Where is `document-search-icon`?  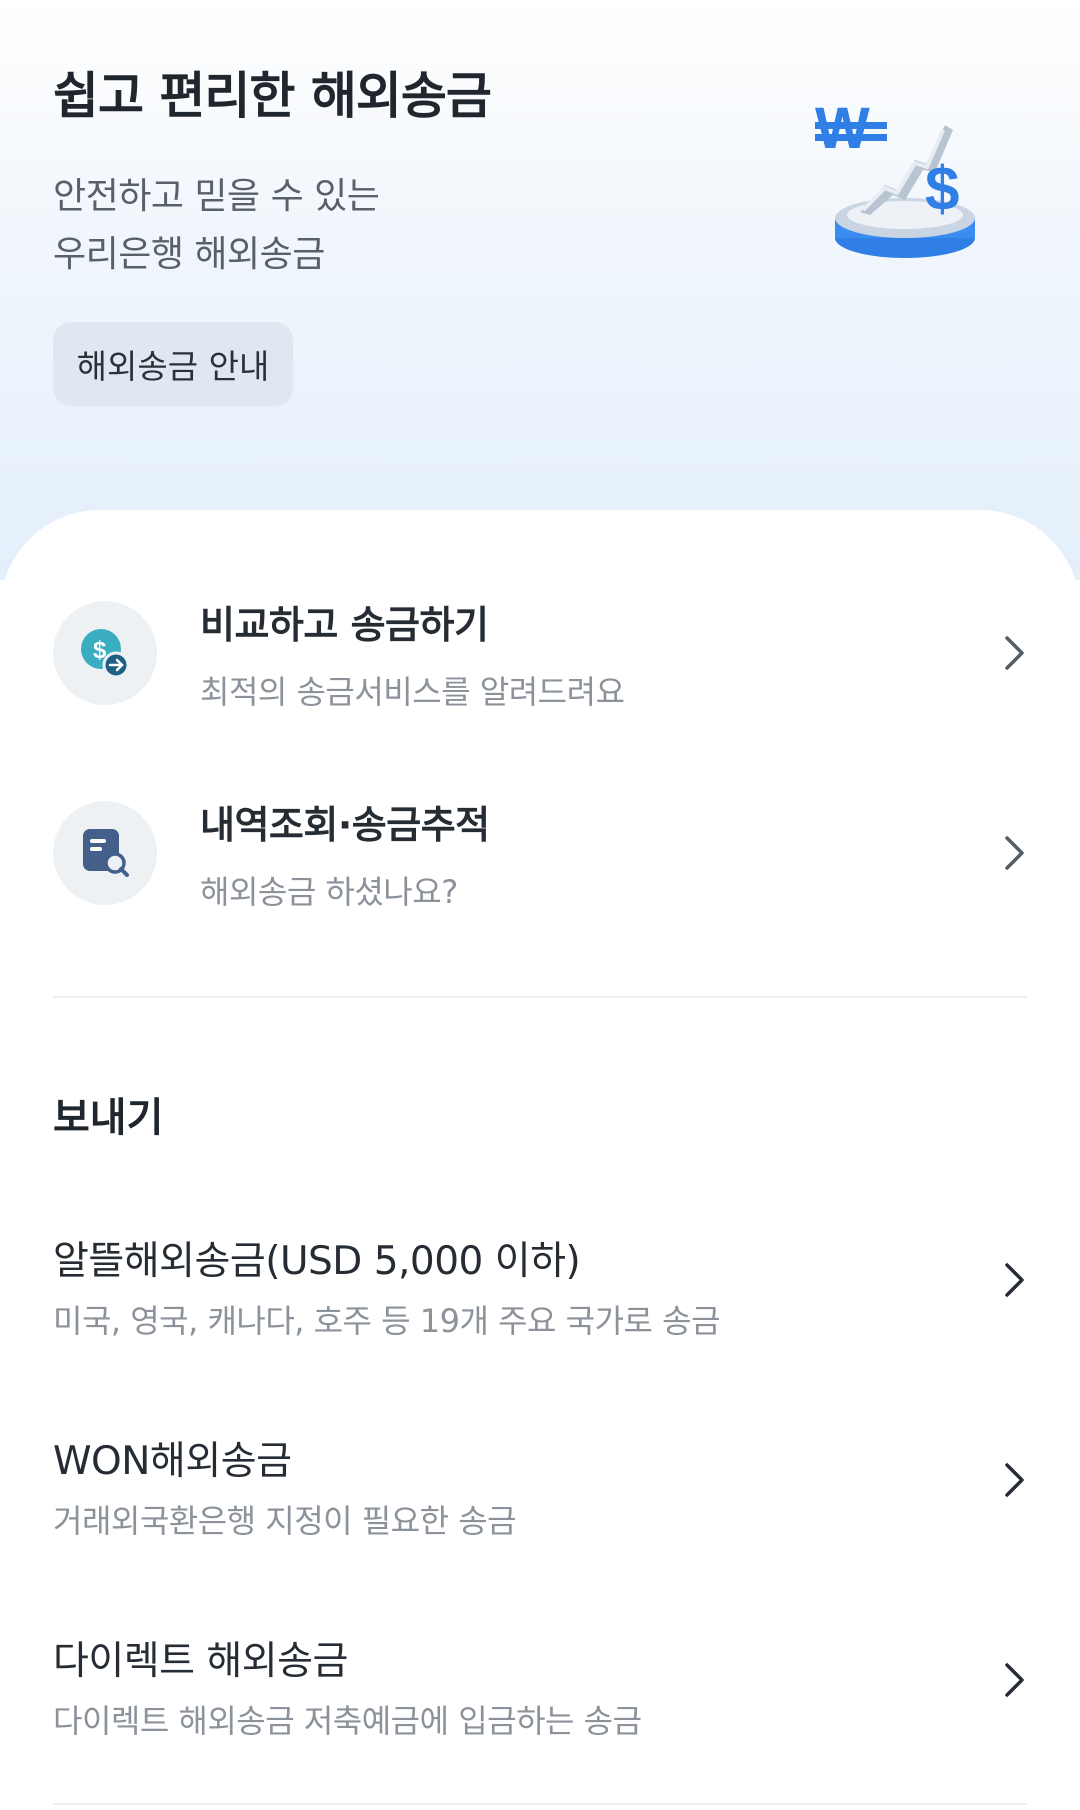
document-search-icon is located at coordinates (106, 853).